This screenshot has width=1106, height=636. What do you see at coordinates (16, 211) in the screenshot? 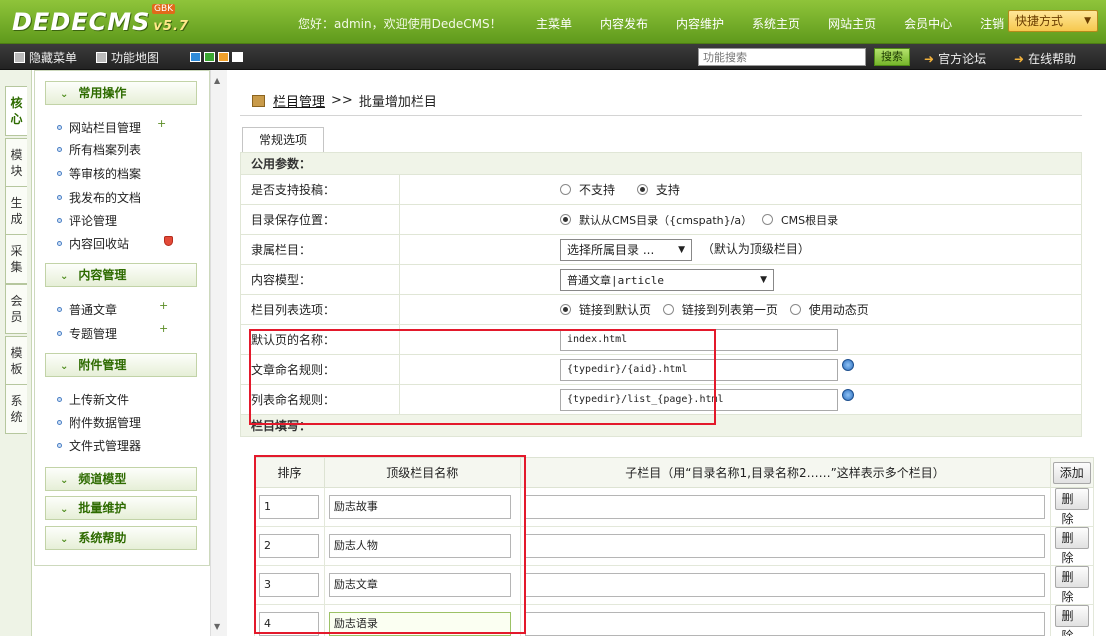
I see `tab-generate: 生成` at bounding box center [16, 211].